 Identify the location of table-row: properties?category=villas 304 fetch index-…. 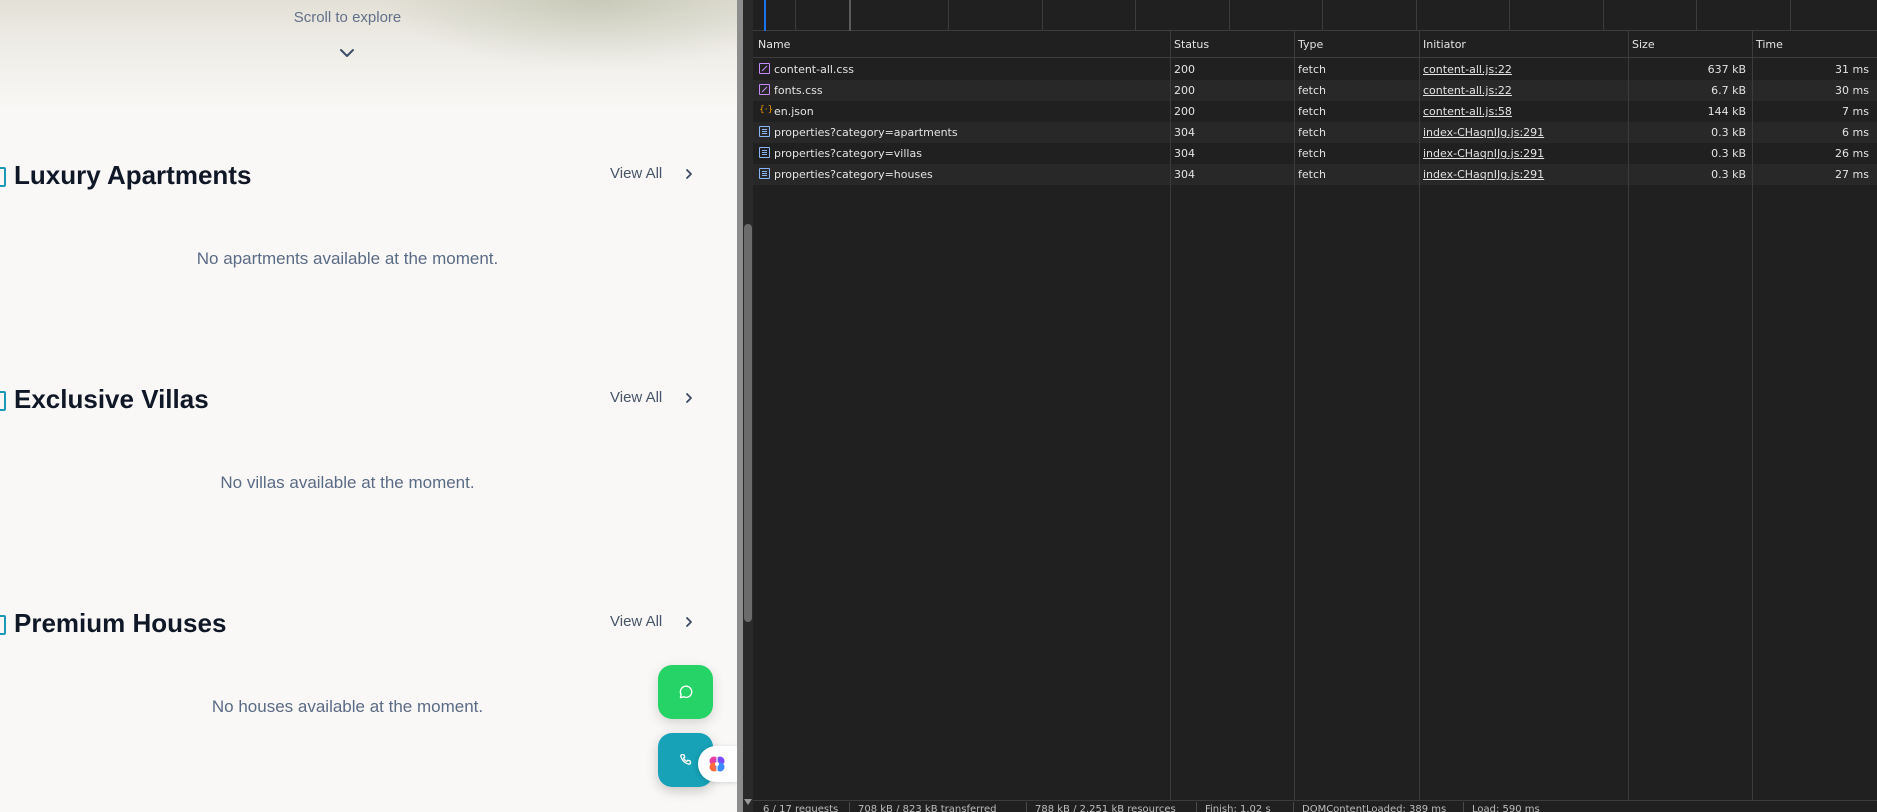
(1315, 153).